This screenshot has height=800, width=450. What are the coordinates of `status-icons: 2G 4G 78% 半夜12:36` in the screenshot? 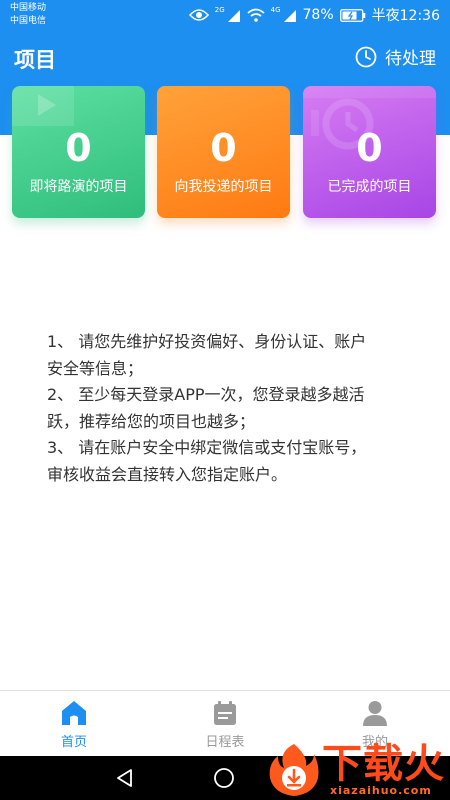 It's located at (314, 15).